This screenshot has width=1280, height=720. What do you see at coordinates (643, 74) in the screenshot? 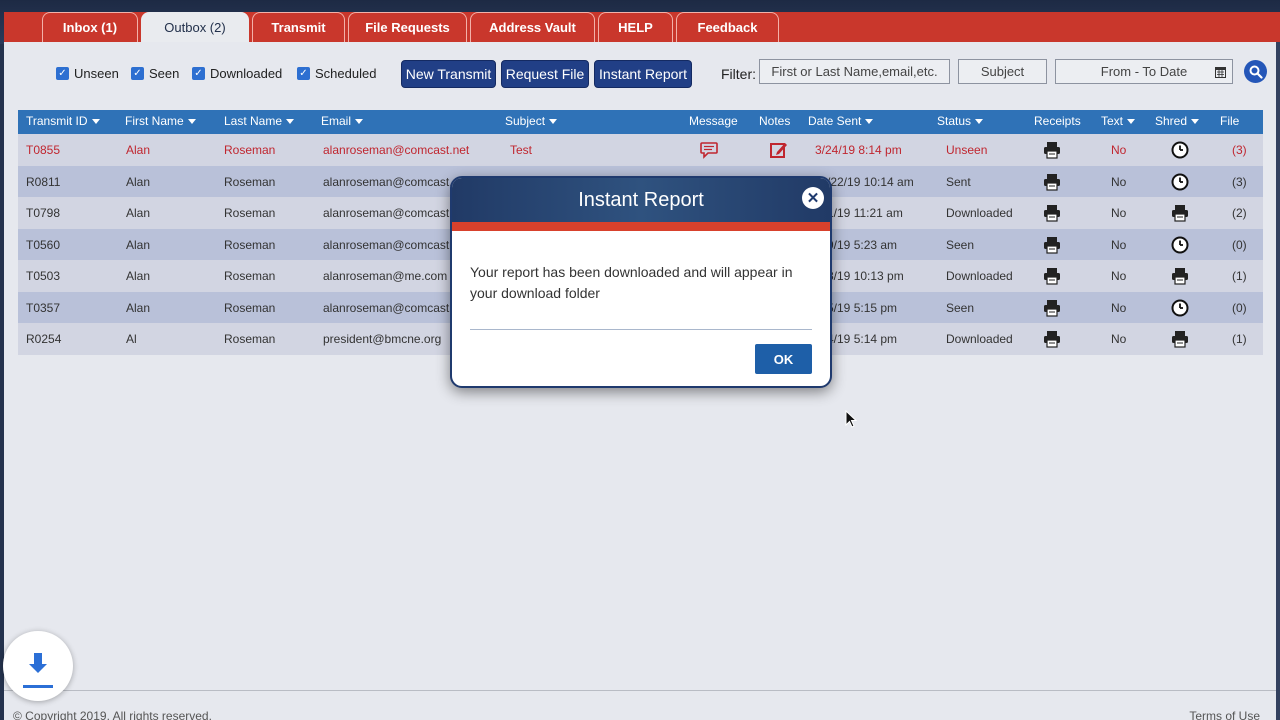
I see `instant-report-button: Instant Report` at bounding box center [643, 74].